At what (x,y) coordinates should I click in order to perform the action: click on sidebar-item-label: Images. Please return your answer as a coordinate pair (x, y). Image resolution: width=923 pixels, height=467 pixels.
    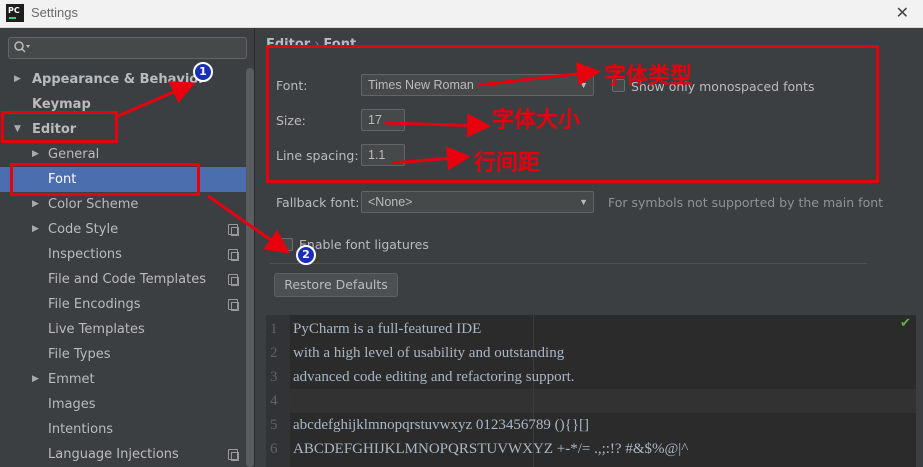
    Looking at the image, I should click on (72, 404).